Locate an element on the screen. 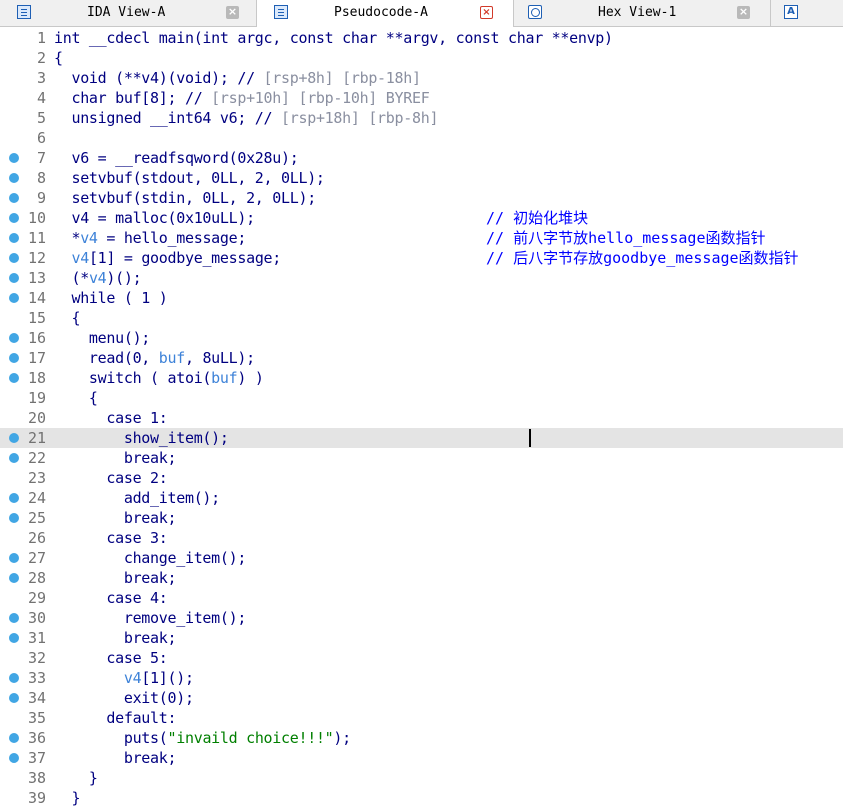 This screenshot has width=843, height=808. code-text: menu(); is located at coordinates (102, 338).